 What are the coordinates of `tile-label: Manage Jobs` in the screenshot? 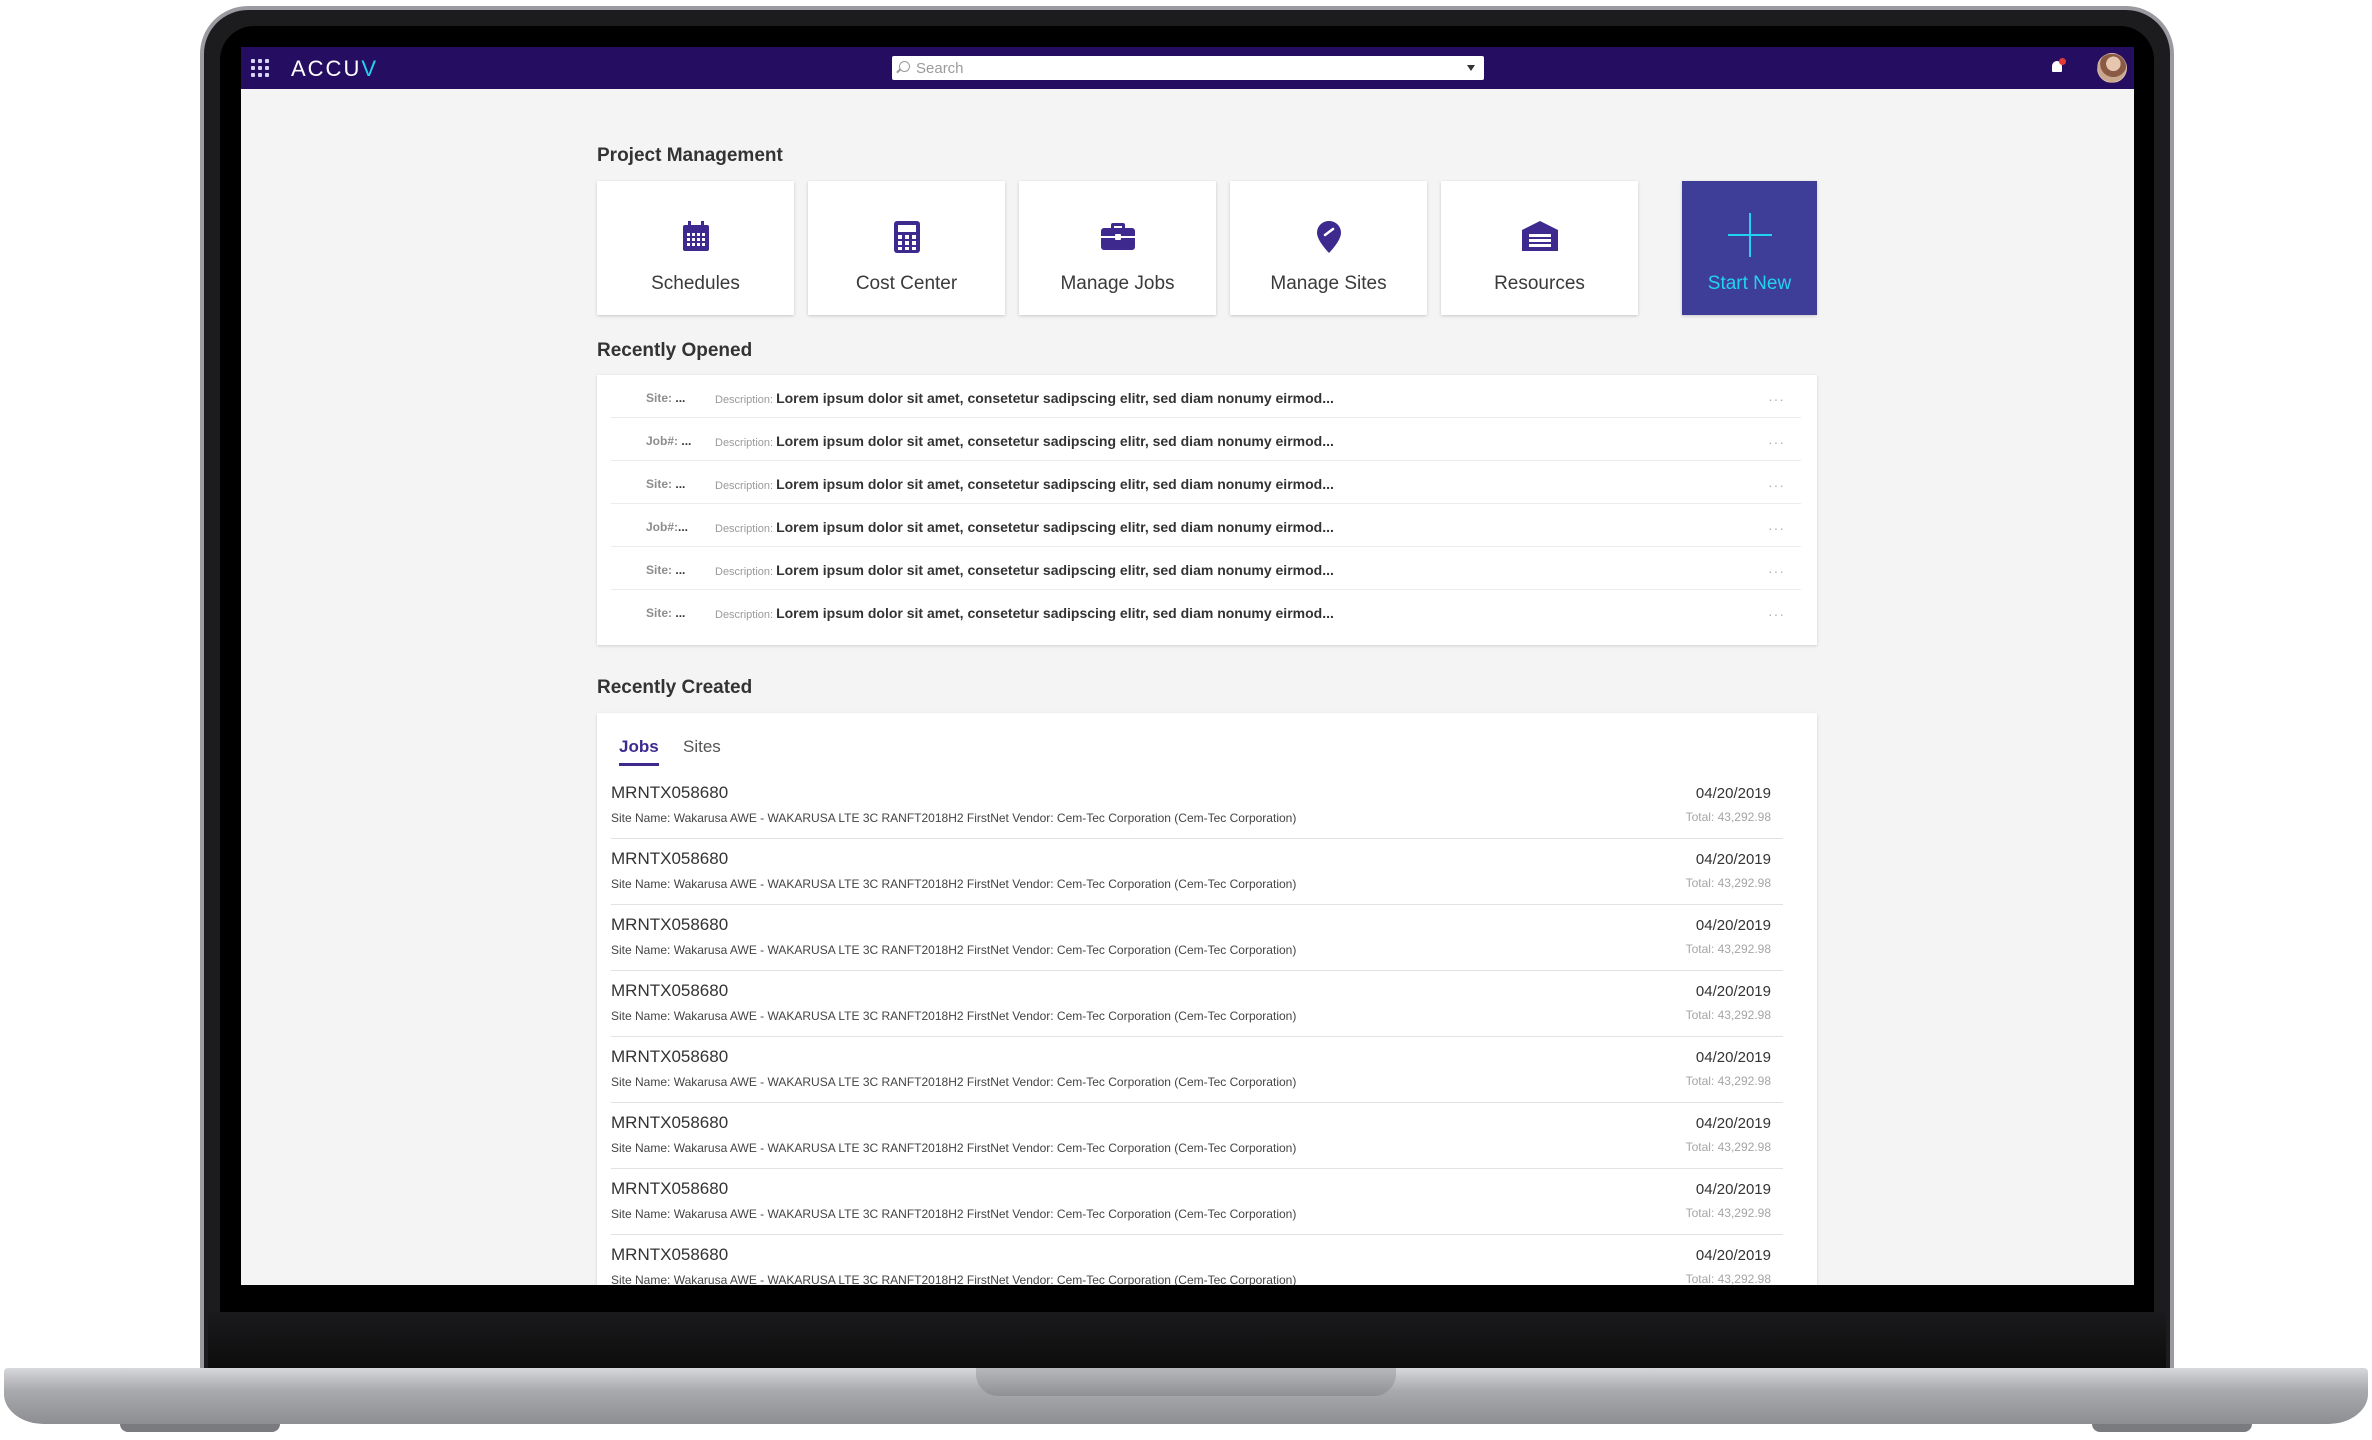 It's located at (1117, 283).